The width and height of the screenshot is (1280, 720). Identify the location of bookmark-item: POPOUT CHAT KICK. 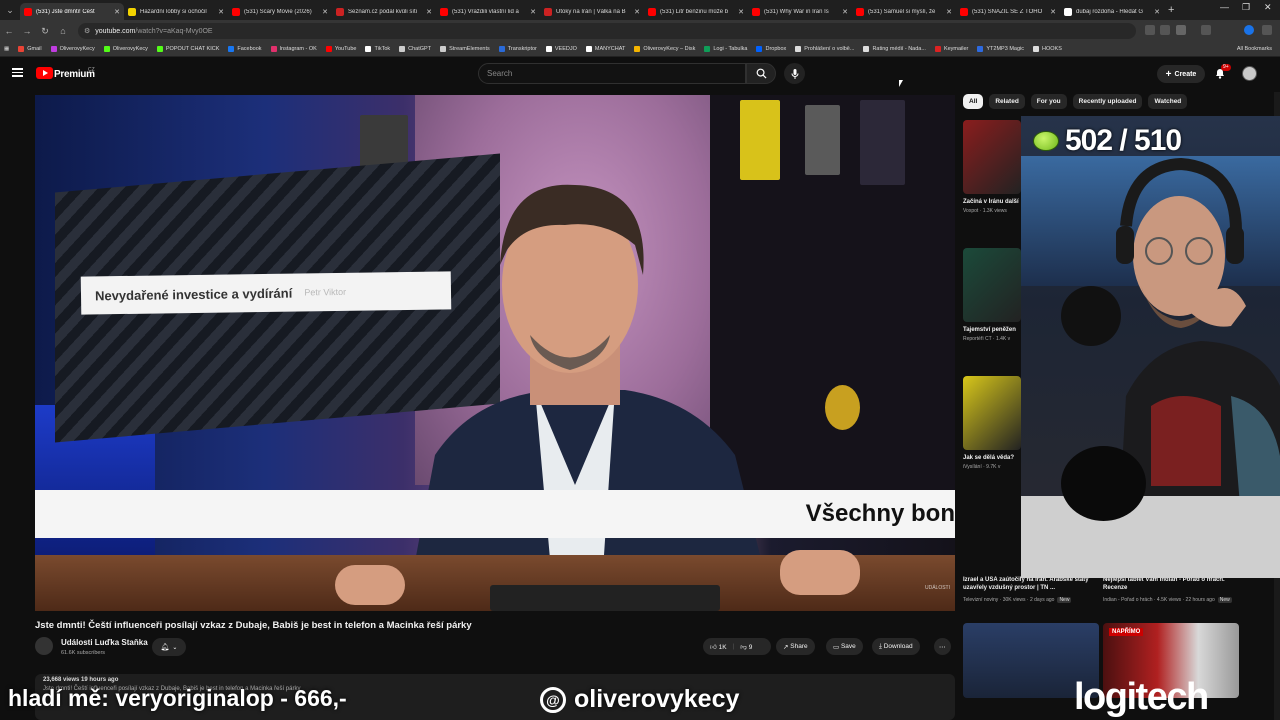
(187, 49).